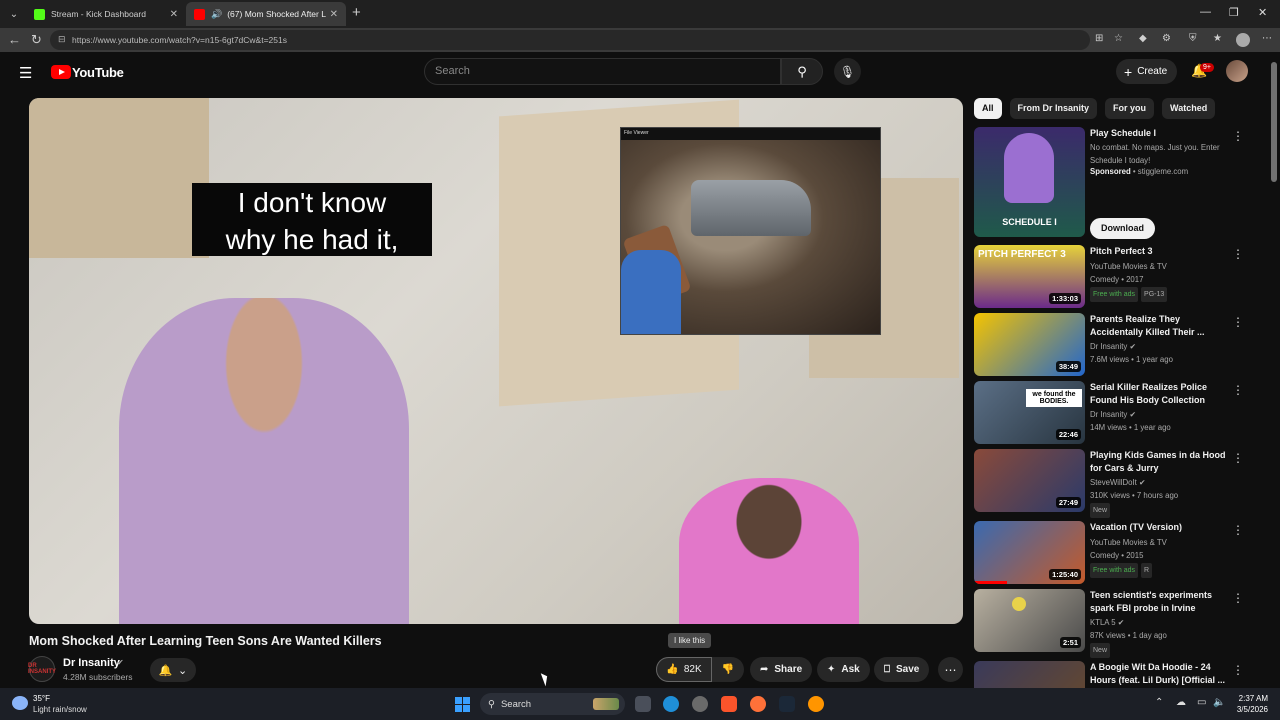 The height and width of the screenshot is (720, 1280). I want to click on like-count: 82K, so click(692, 669).